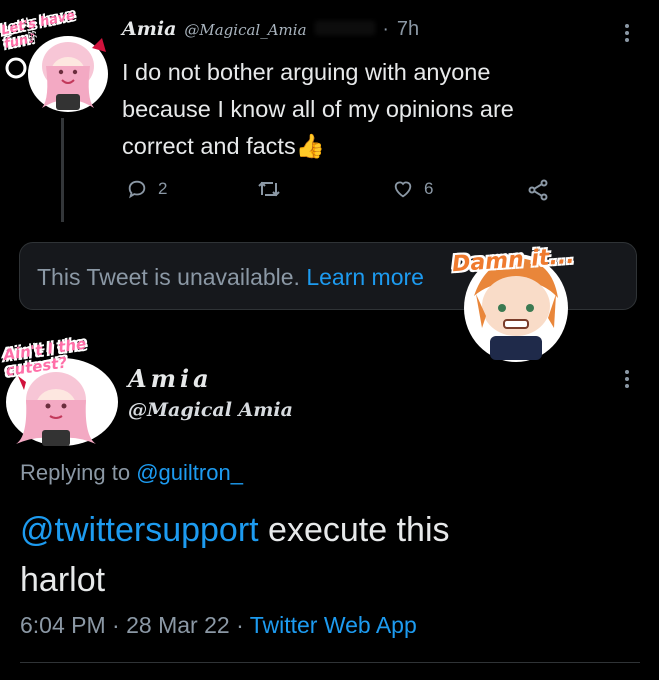 This screenshot has height=680, width=659. Describe the element at coordinates (333, 625) in the screenshot. I see `tweet-source-link: Twitter Web App` at that location.